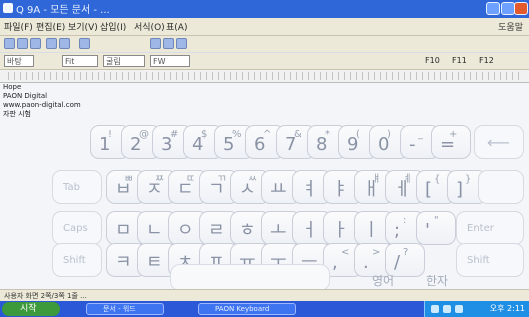 The height and width of the screenshot is (317, 529). What do you see at coordinates (9, 43) in the screenshot?
I see `new-doc-icon` at bounding box center [9, 43].